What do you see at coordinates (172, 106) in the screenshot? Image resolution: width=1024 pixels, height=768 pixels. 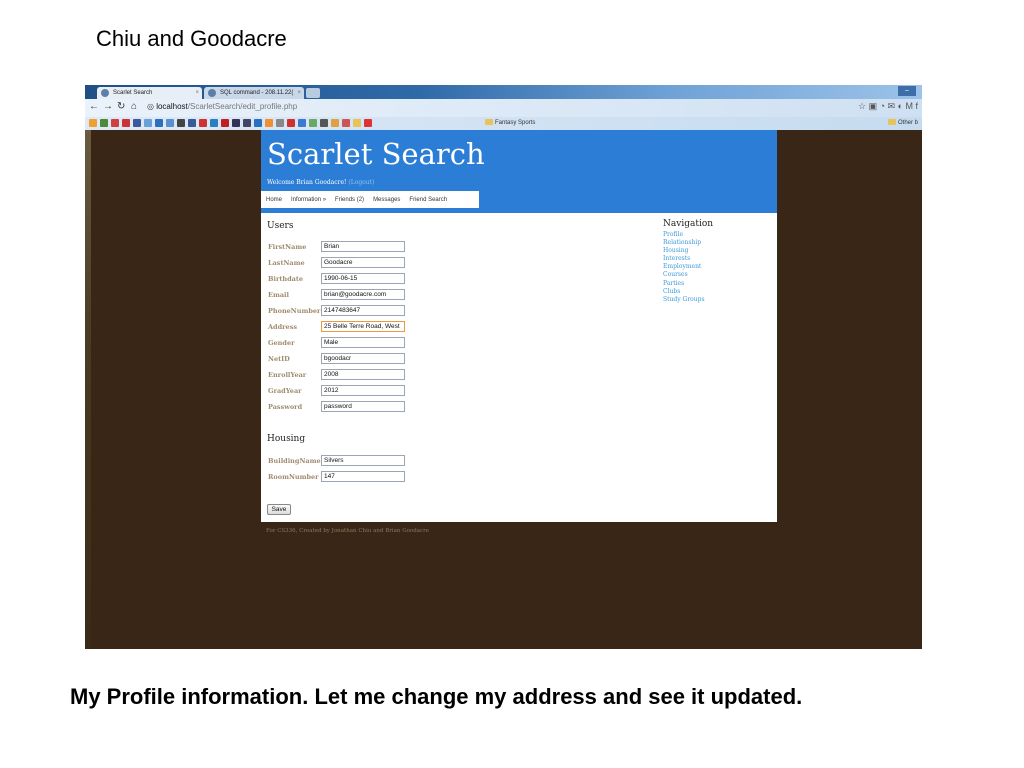 I see `url-host: localhost` at bounding box center [172, 106].